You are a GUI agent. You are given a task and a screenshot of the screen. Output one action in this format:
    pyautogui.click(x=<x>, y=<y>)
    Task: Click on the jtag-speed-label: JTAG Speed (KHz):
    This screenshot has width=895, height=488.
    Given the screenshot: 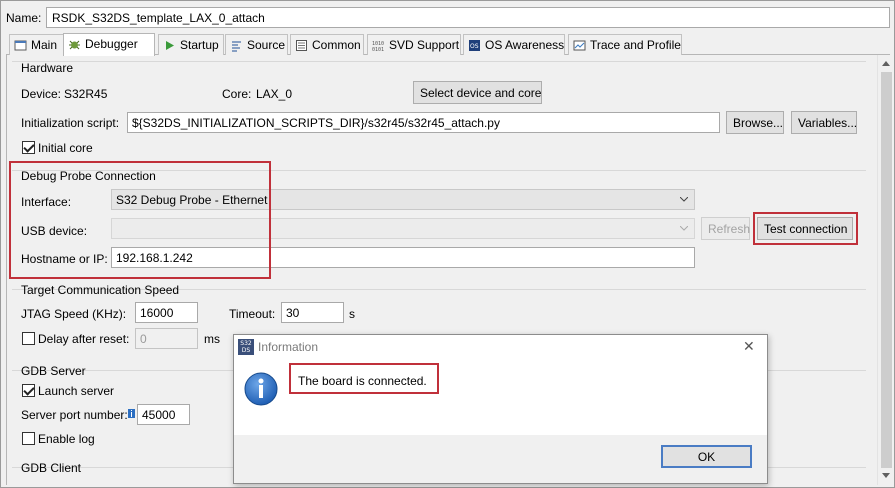 What is the action you would take?
    pyautogui.click(x=74, y=314)
    